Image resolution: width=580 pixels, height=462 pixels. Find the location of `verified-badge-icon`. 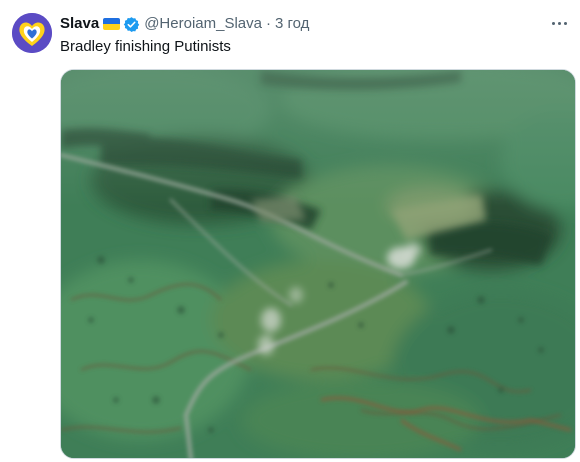

verified-badge-icon is located at coordinates (131, 24).